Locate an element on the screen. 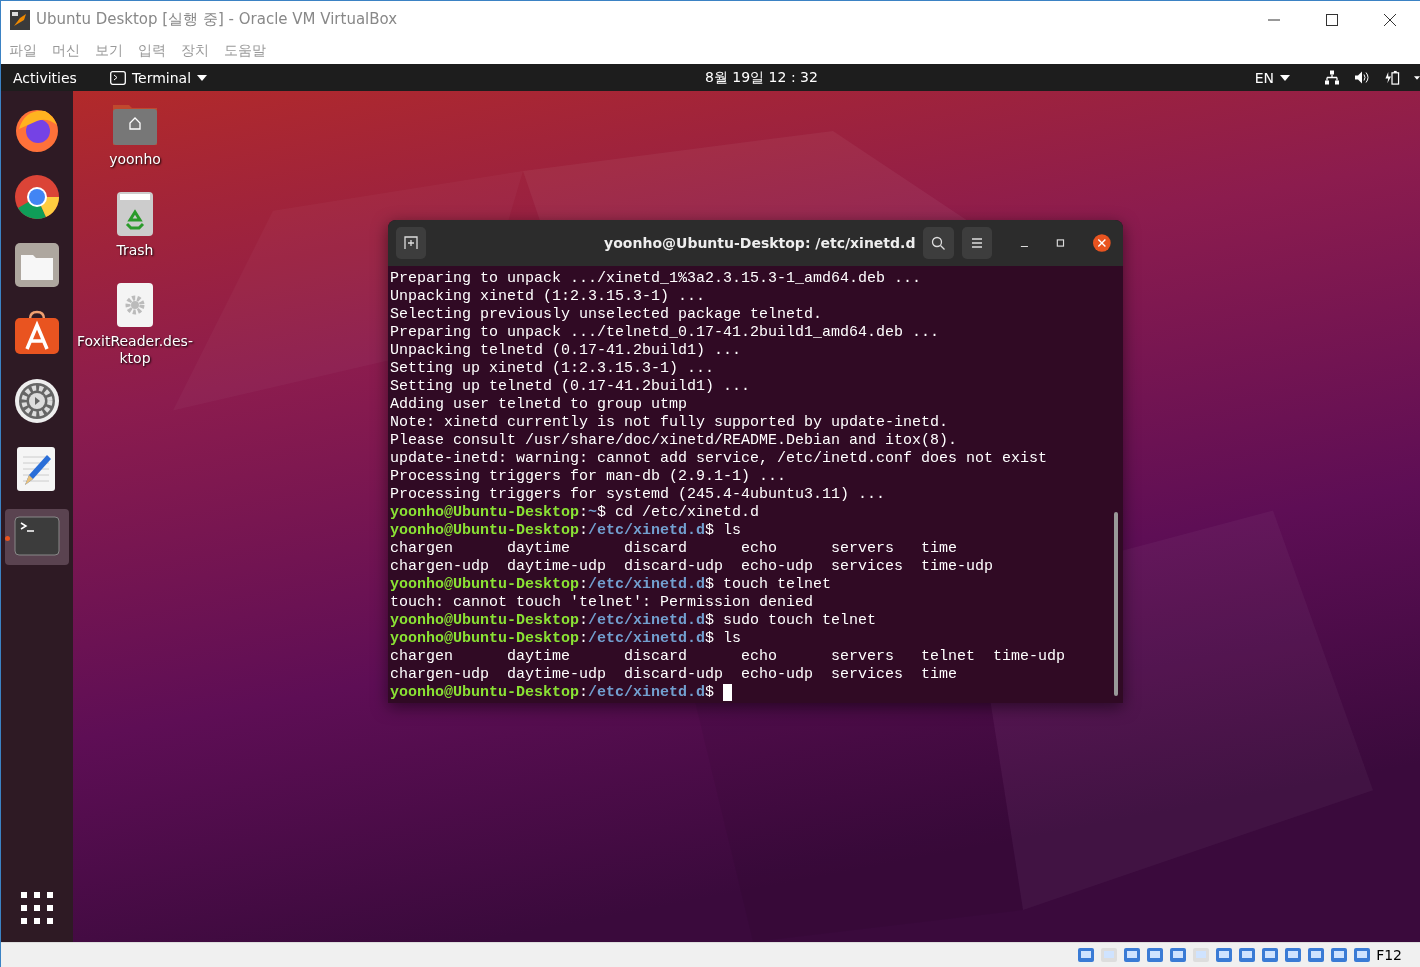  desktop-icon-label: Trash is located at coordinates (135, 250).